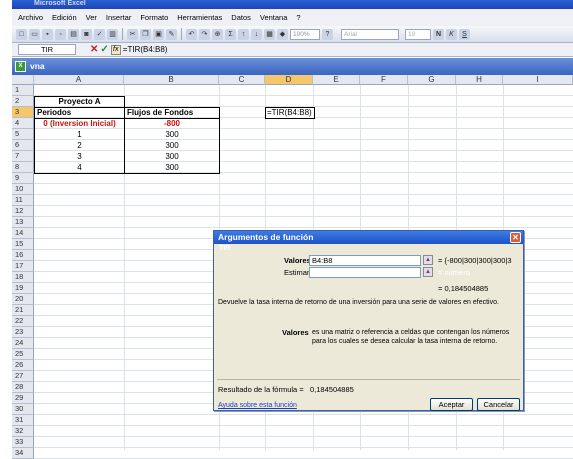  I want to click on active-cell-d3: =TIR(B4:B8), so click(290, 113).